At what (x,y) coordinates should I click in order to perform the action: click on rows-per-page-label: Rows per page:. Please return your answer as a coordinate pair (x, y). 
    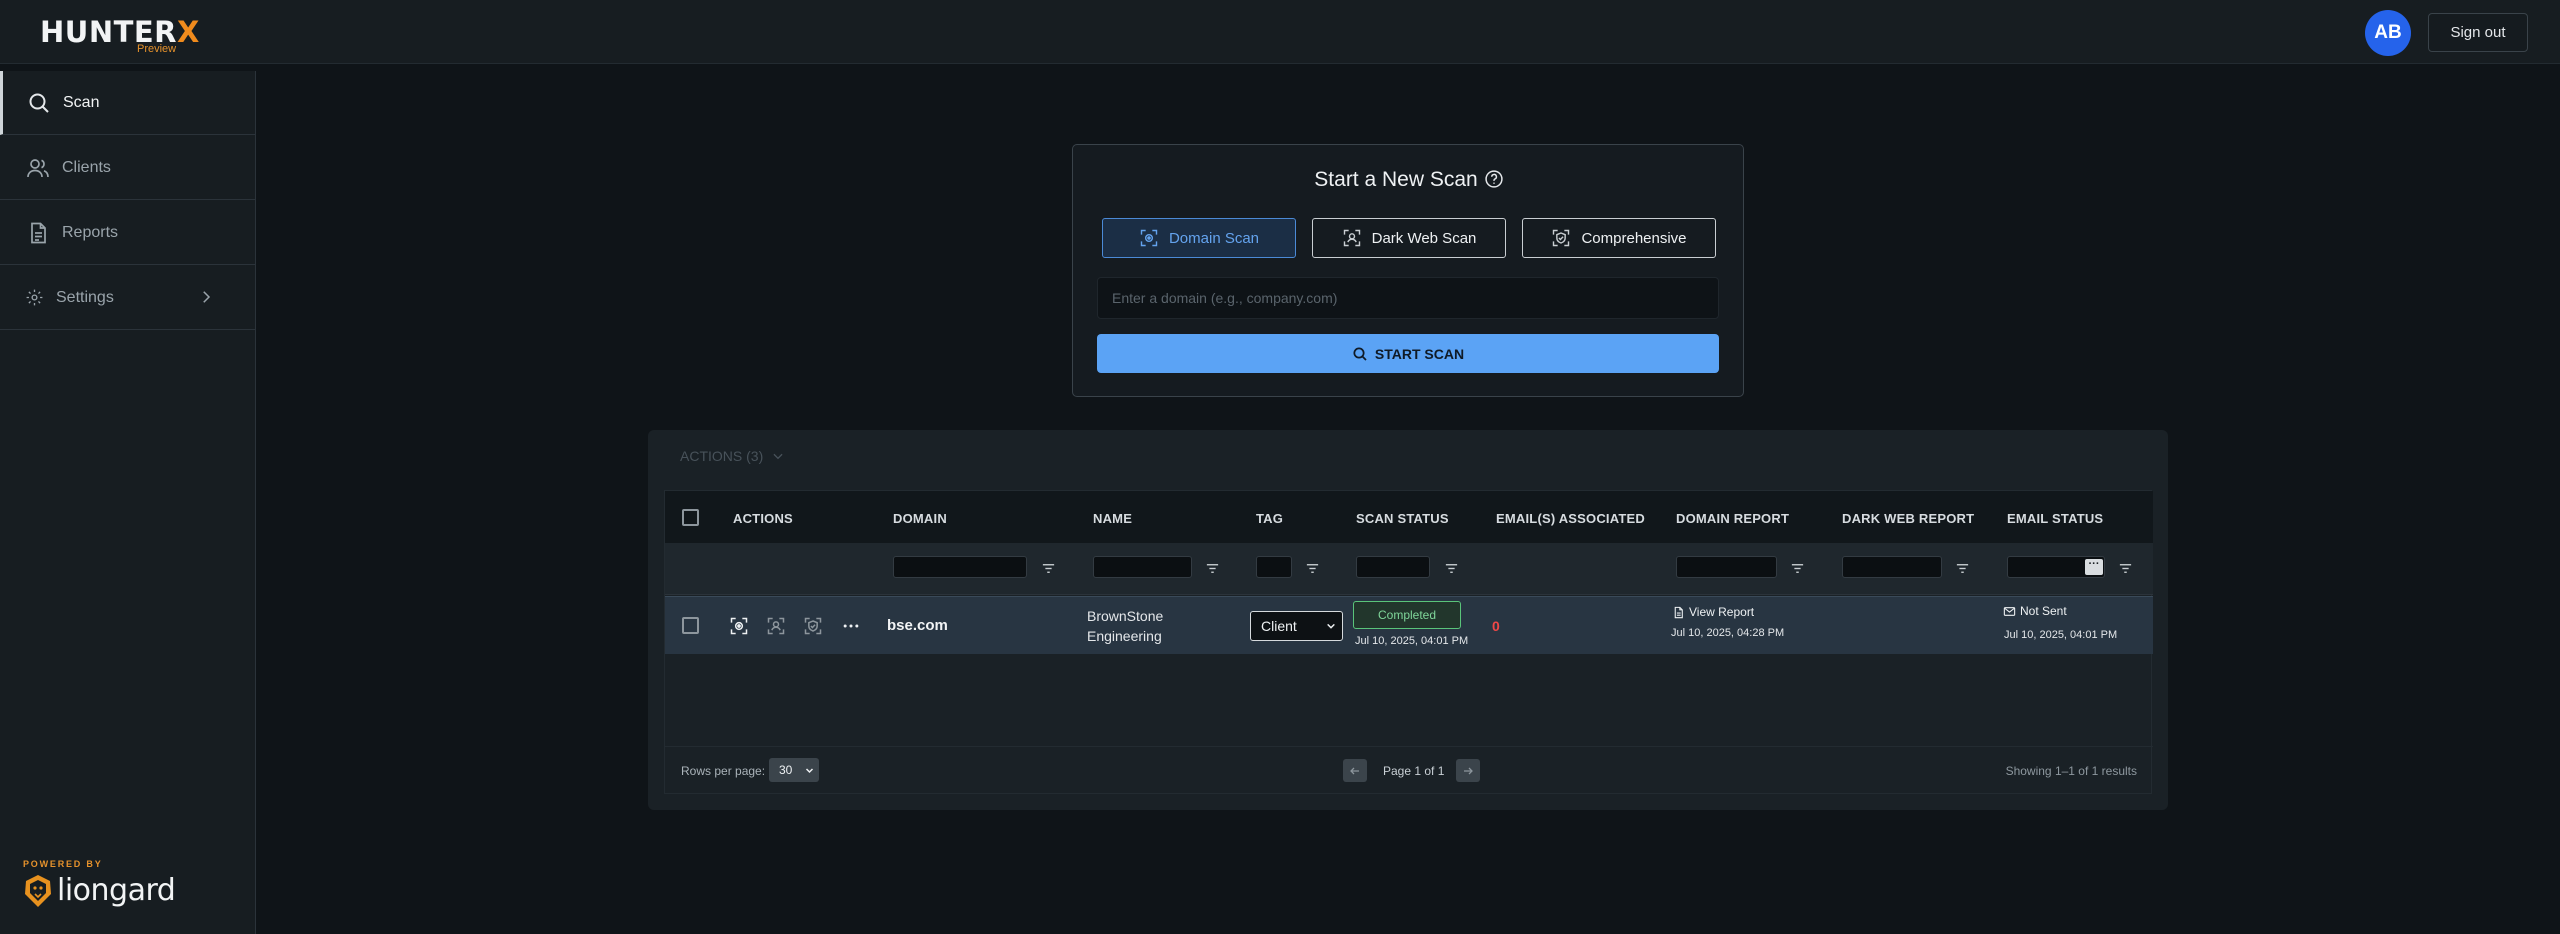
    Looking at the image, I should click on (723, 771).